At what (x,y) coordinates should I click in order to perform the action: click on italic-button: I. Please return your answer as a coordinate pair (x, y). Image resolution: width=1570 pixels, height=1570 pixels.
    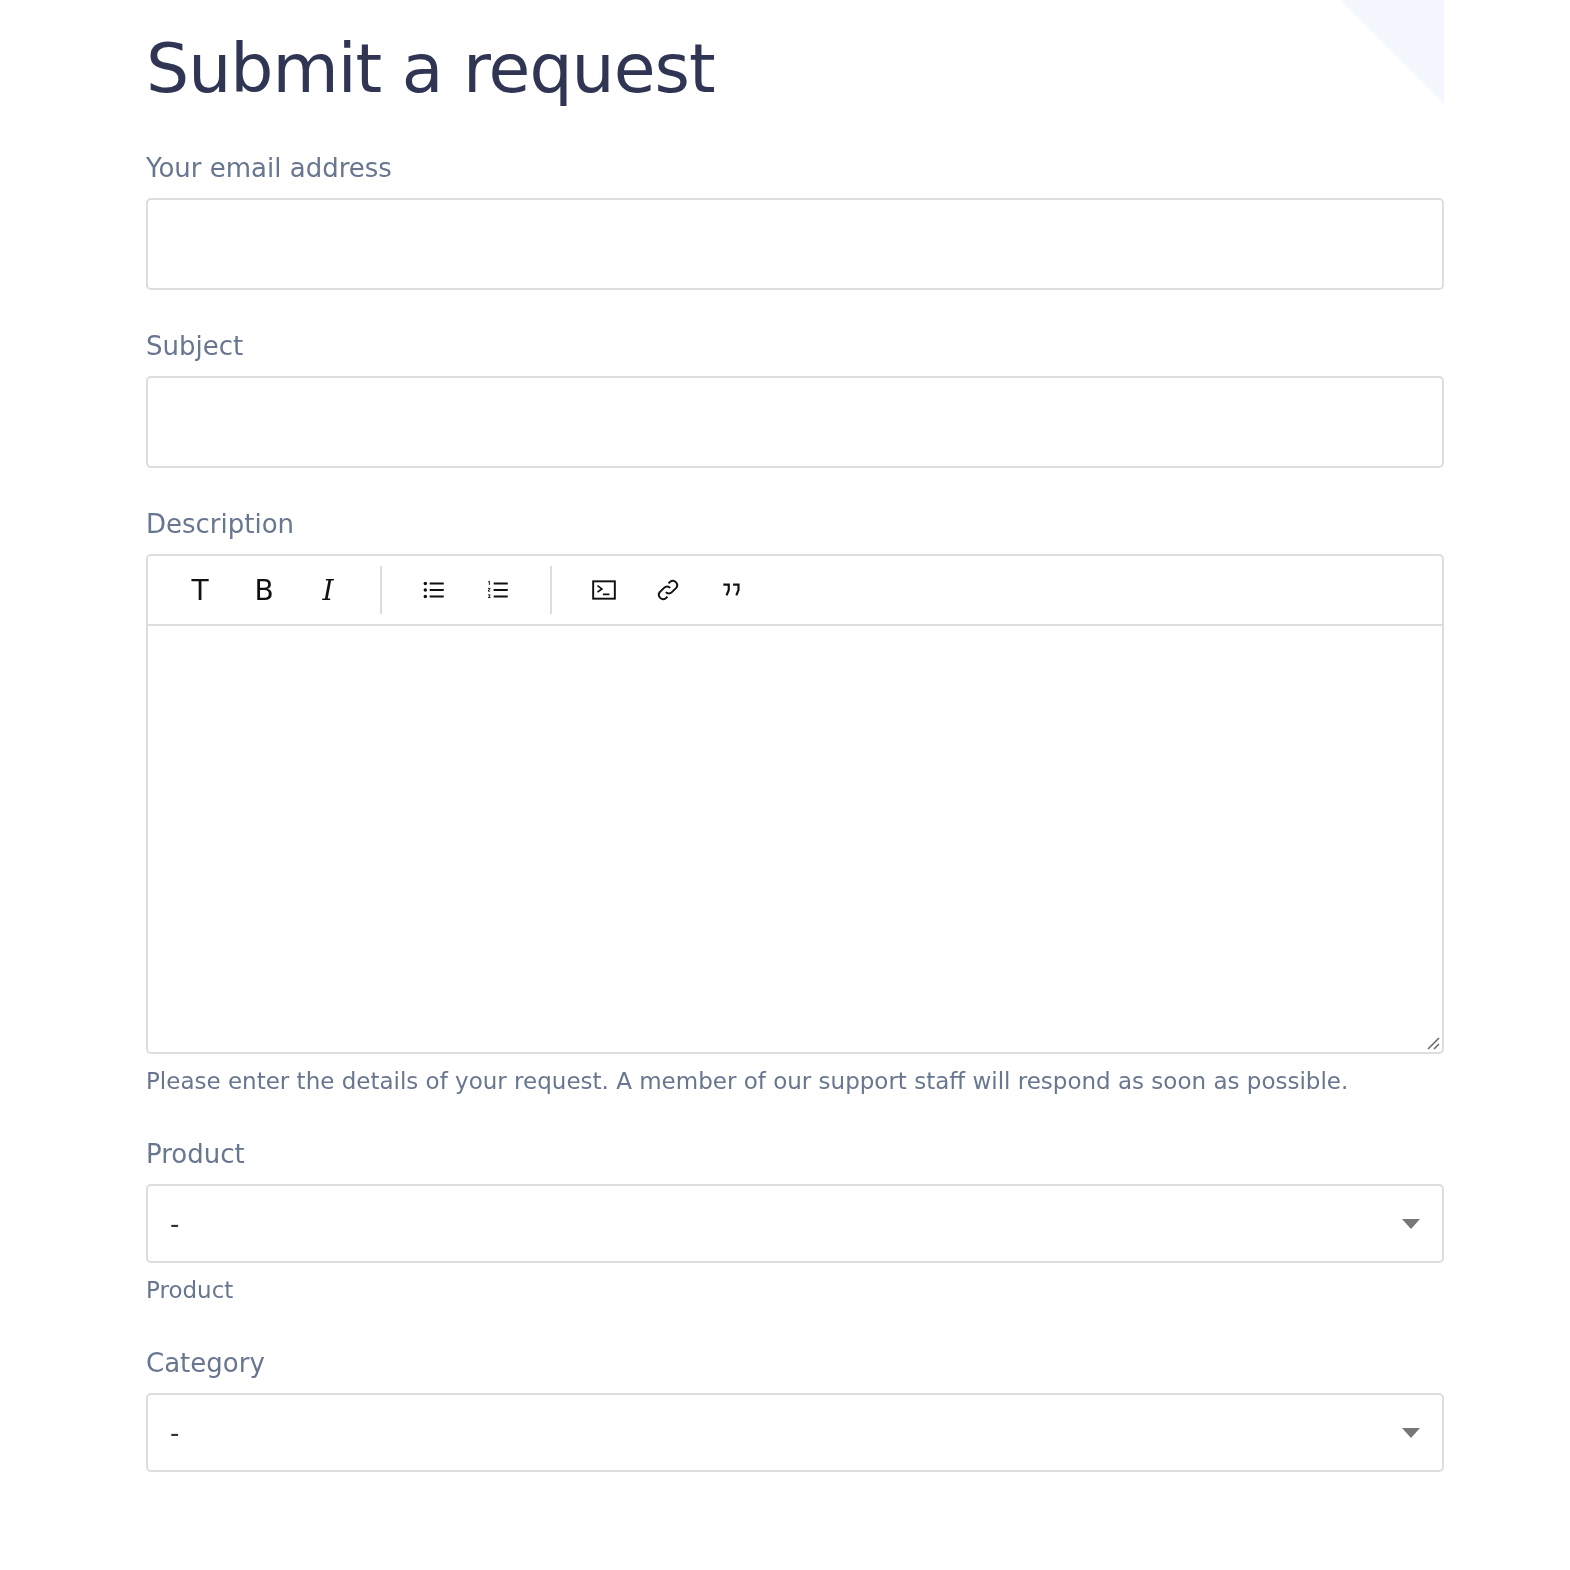
    Looking at the image, I should click on (328, 590).